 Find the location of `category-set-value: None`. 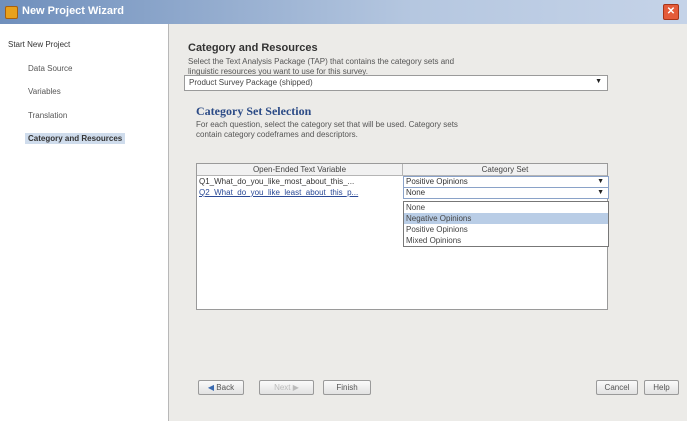

category-set-value: None is located at coordinates (416, 192).